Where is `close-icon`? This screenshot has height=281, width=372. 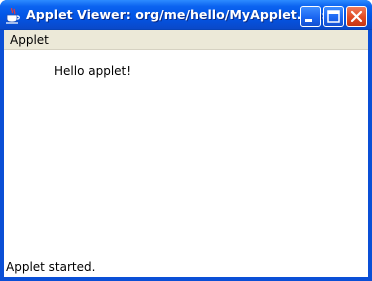
close-icon is located at coordinates (356, 16).